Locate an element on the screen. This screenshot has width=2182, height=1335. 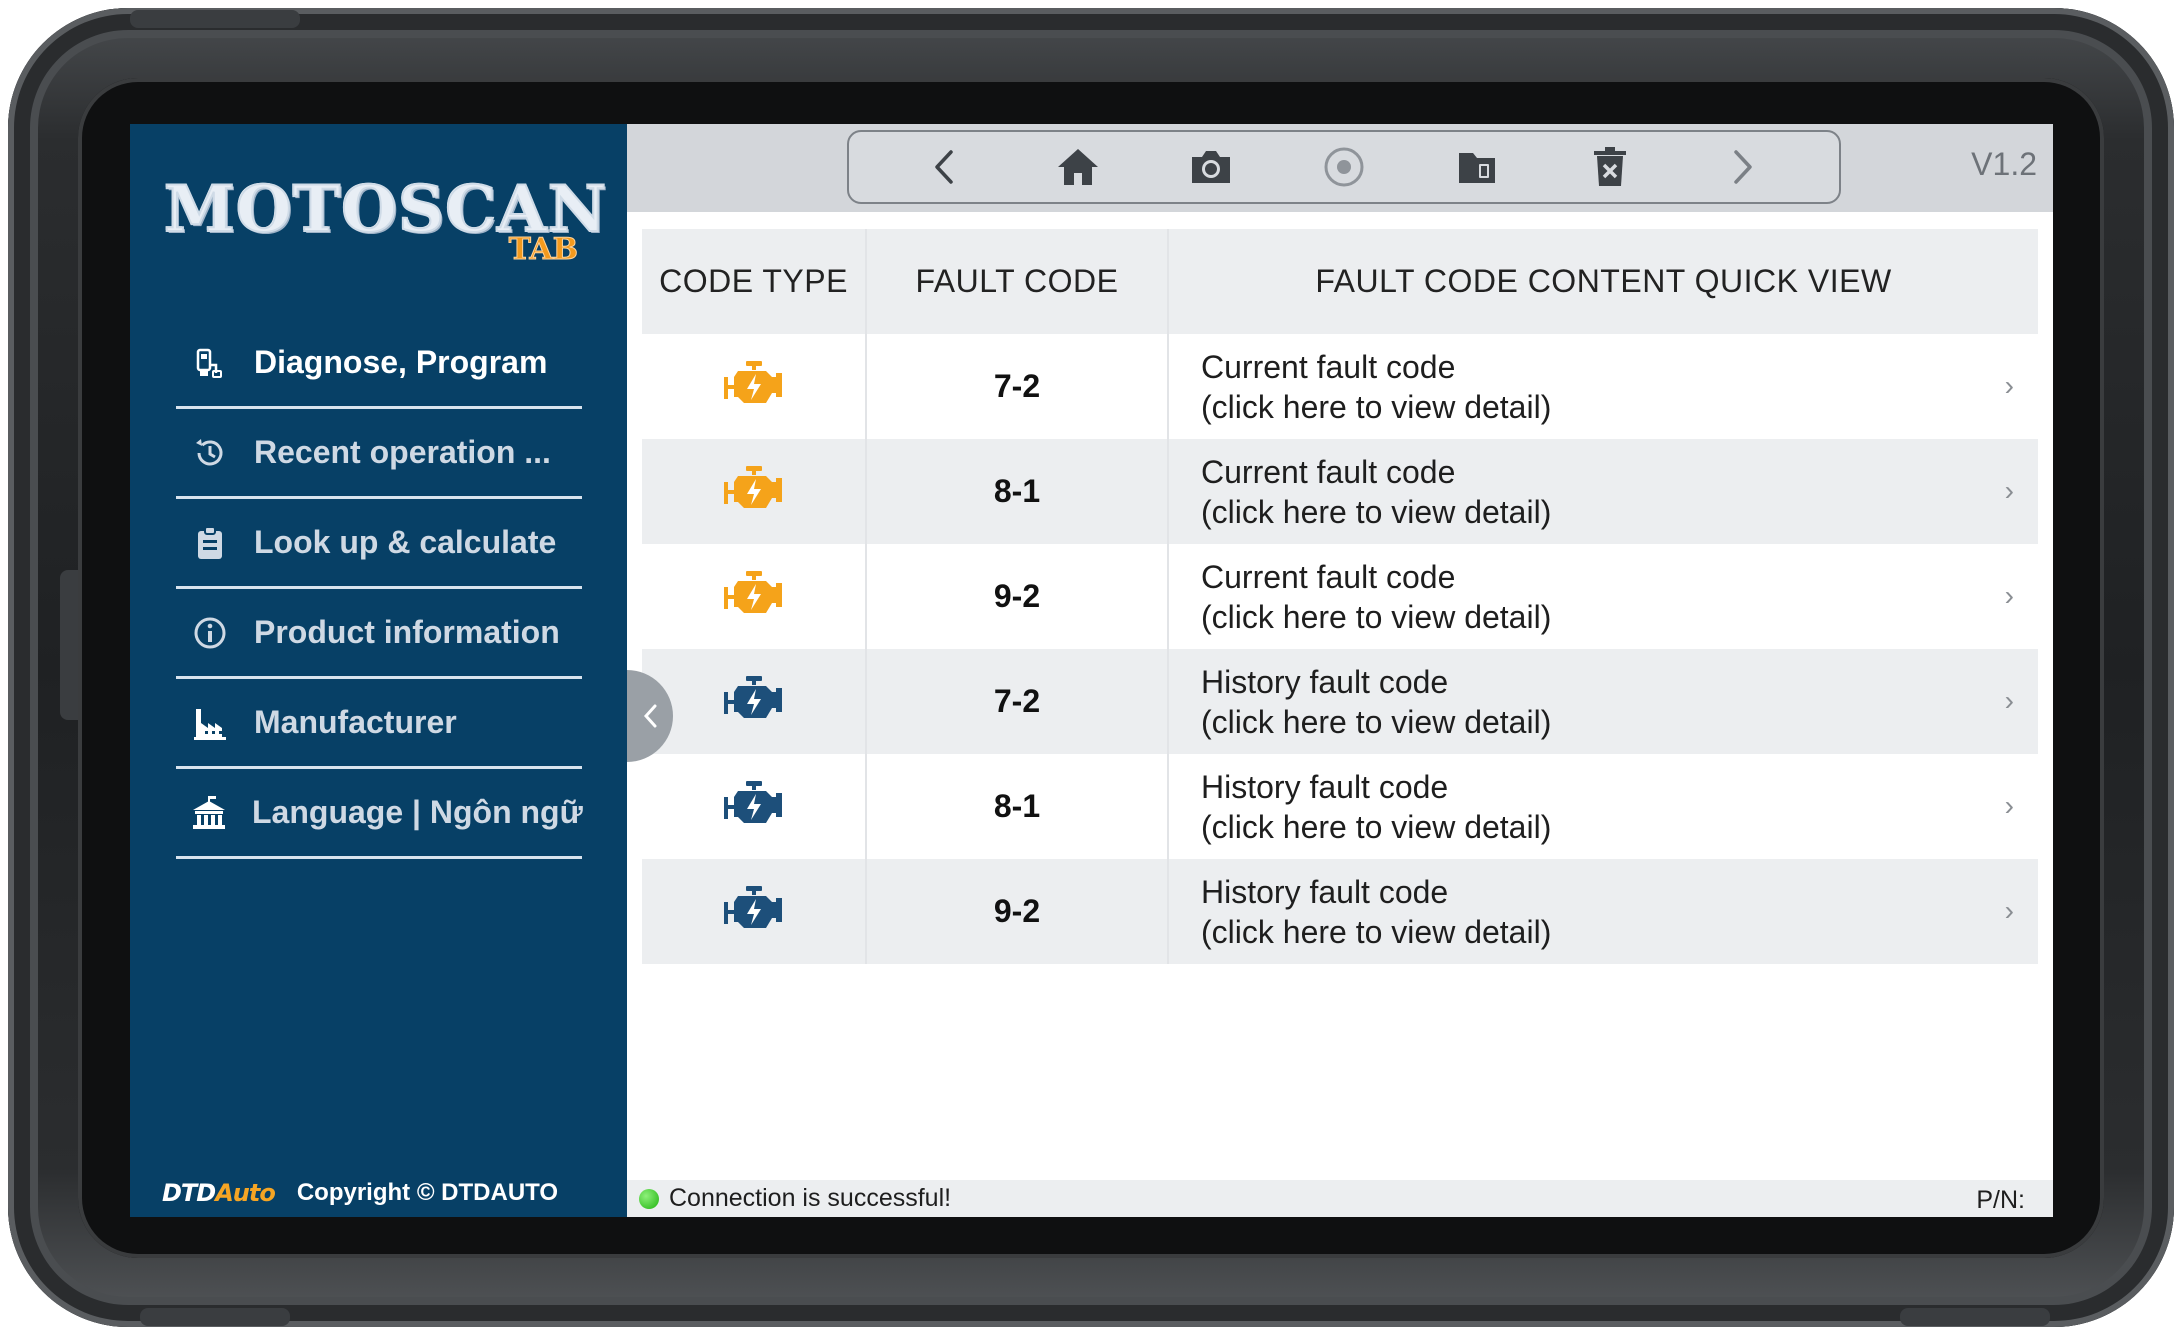
column-header-code-type: CODE TYPE is located at coordinates (754, 281).